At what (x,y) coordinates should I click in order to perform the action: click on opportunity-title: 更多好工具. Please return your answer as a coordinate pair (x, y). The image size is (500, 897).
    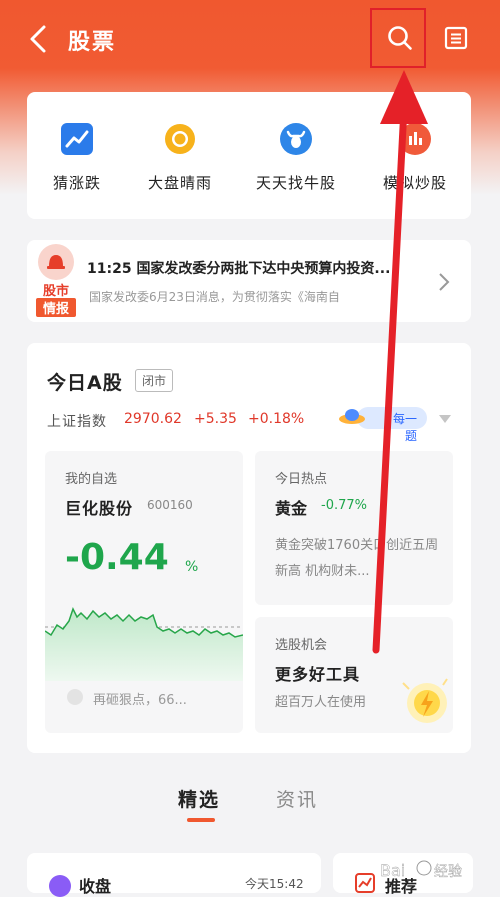
    Looking at the image, I should click on (318, 674).